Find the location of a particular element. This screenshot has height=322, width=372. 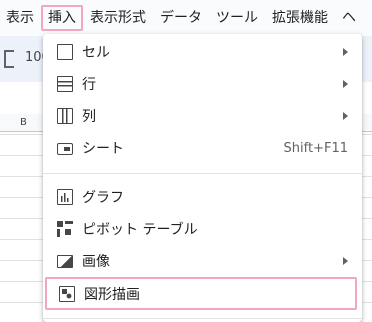

image-icon is located at coordinates (65, 261).